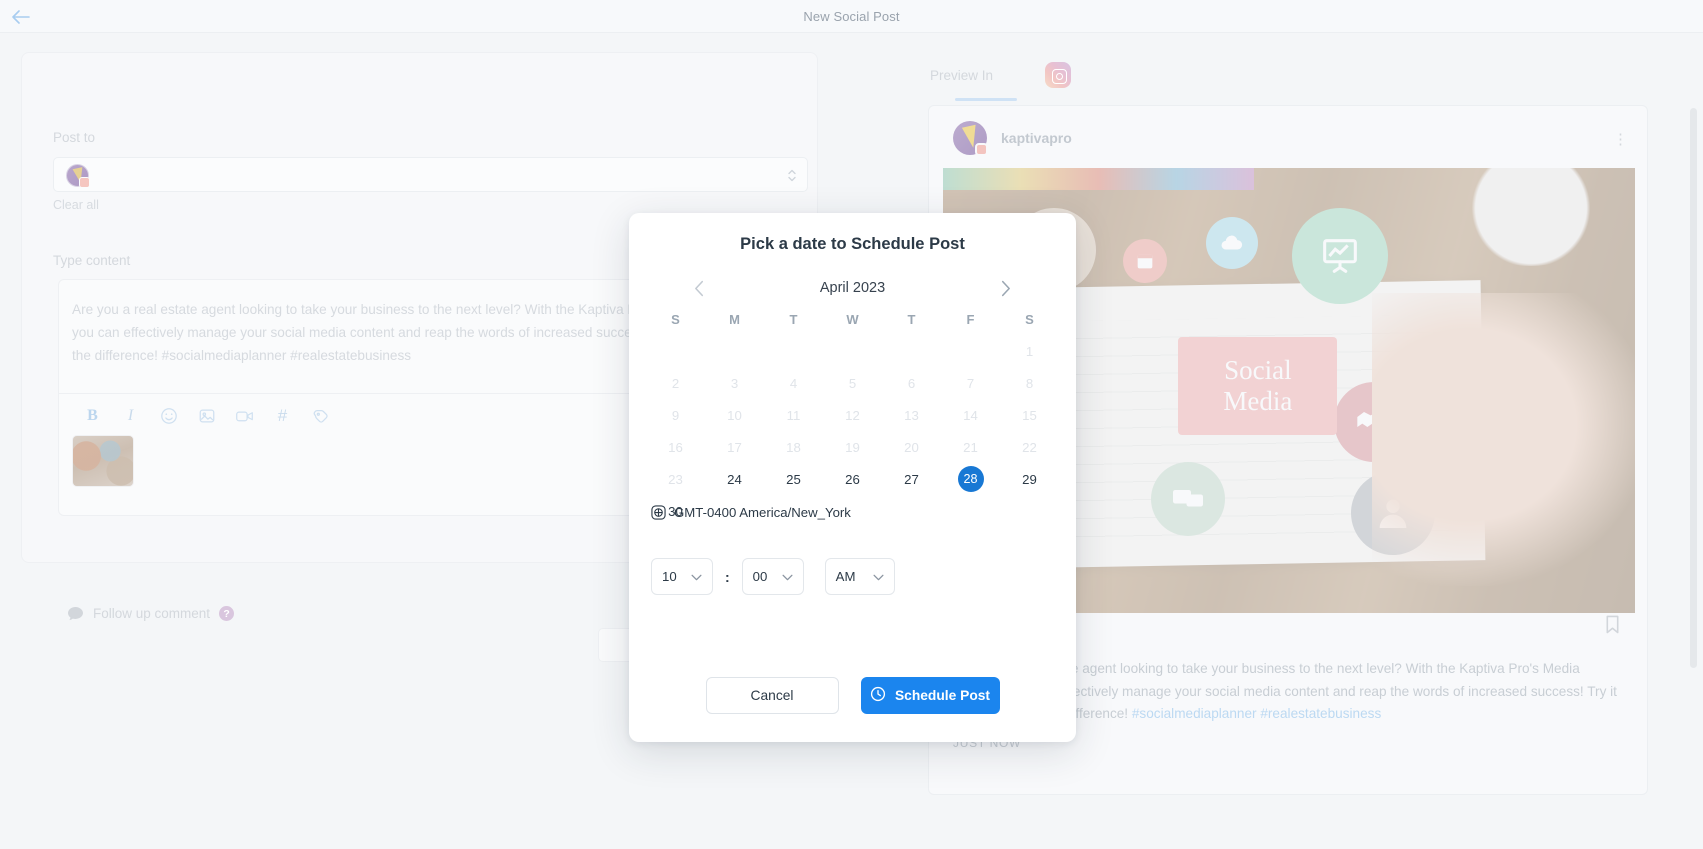 The width and height of the screenshot is (1703, 849). I want to click on post-caption-hashtags: #socialmediaplanner #realestatebusiness, so click(1256, 713).